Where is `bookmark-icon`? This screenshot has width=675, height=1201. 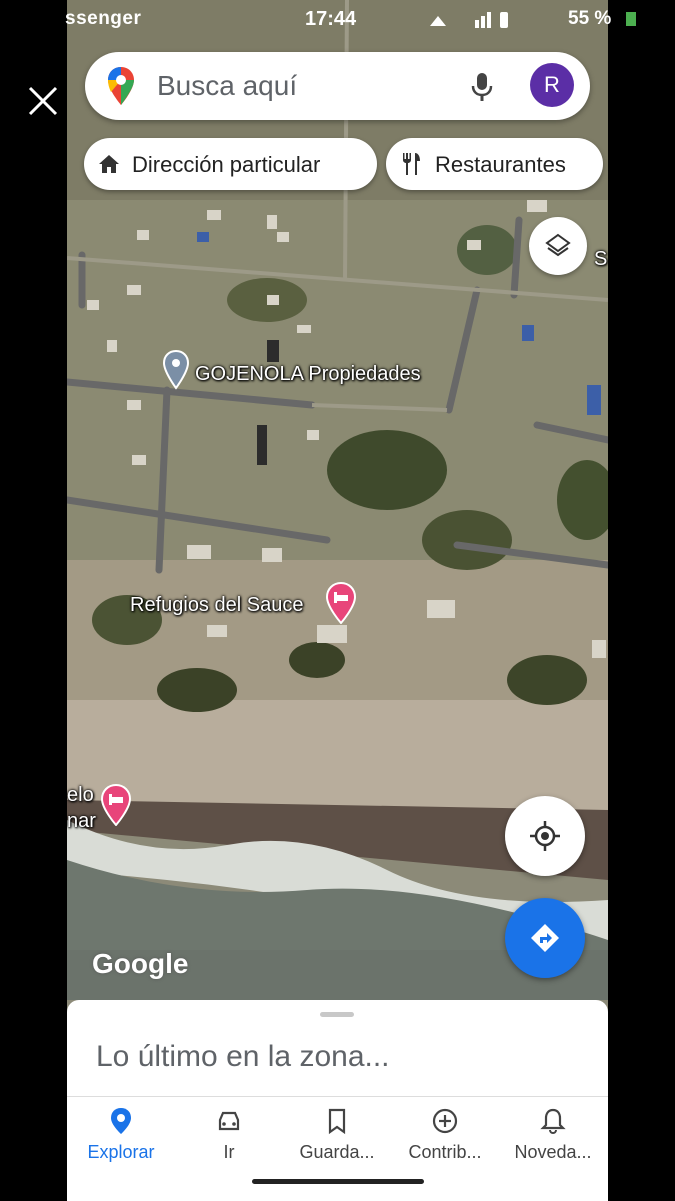 bookmark-icon is located at coordinates (337, 1121).